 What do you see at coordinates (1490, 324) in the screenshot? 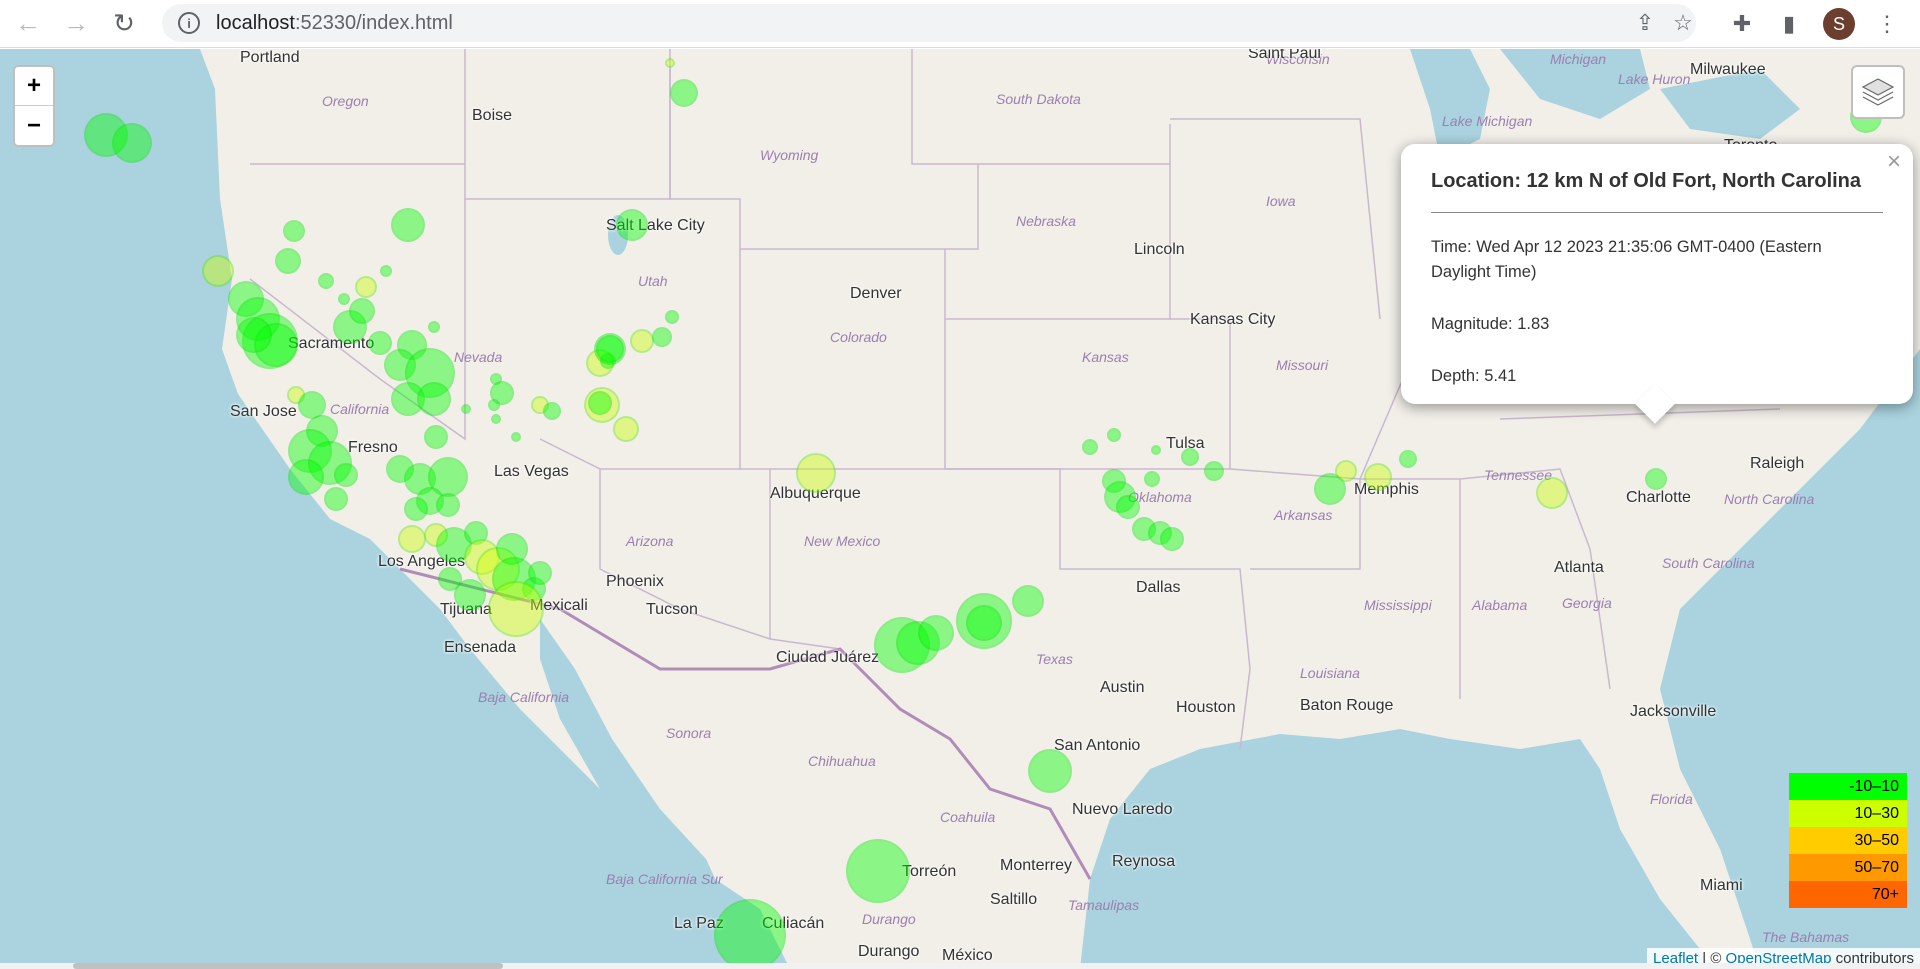
I see `popup-magnitude: Magnitude: 1.83` at bounding box center [1490, 324].